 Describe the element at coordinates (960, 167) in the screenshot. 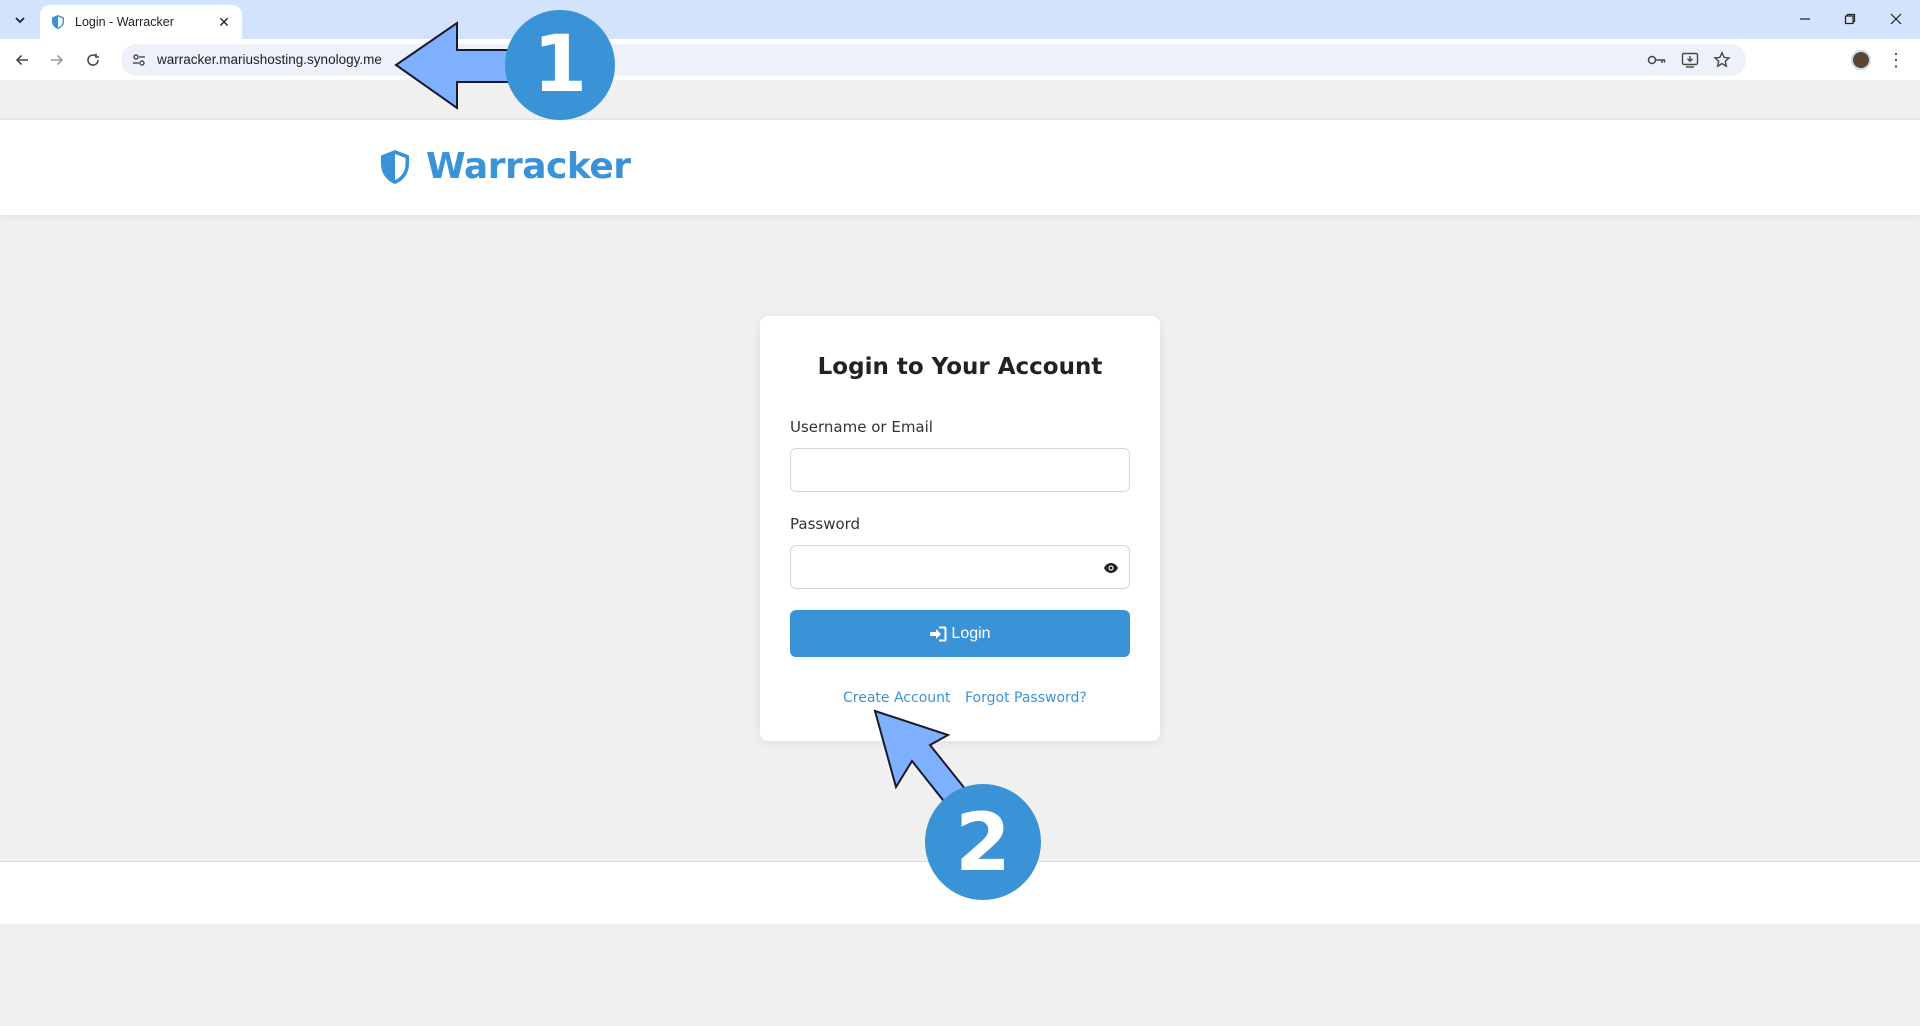

I see `site-header: Warracker` at that location.